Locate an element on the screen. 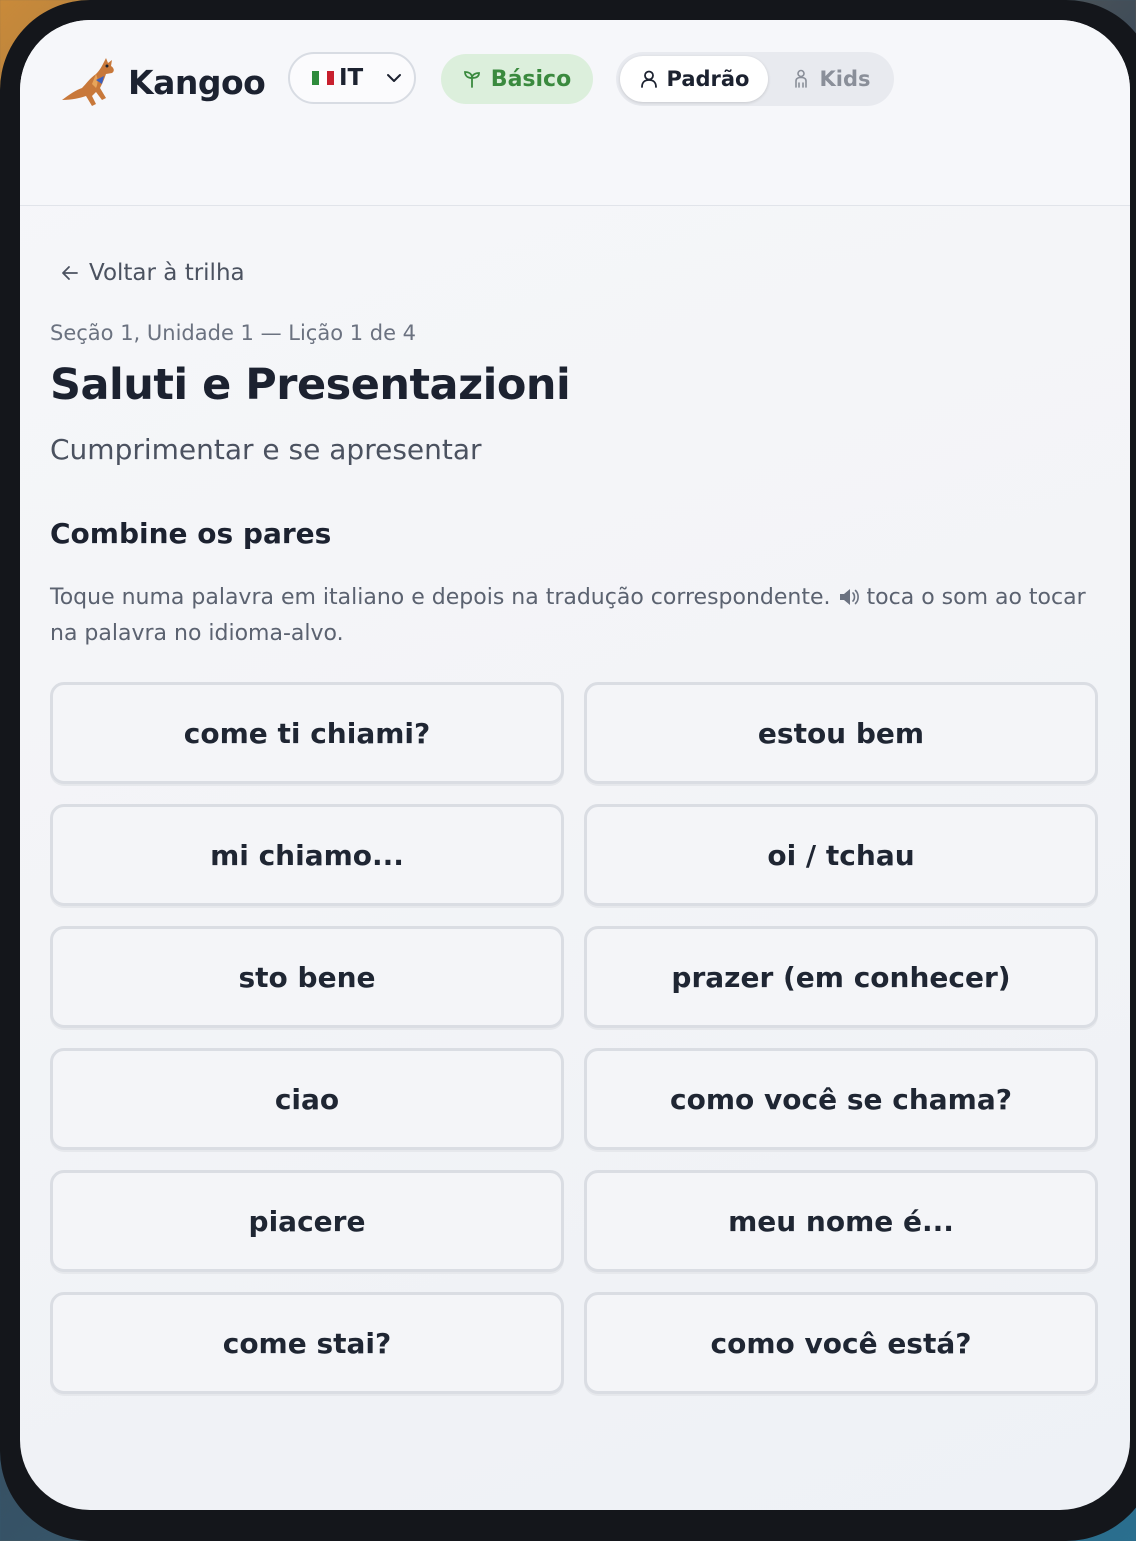 The image size is (1136, 1541). top-bar: Kangoo IT Básico Padrão Kids is located at coordinates (575, 113).